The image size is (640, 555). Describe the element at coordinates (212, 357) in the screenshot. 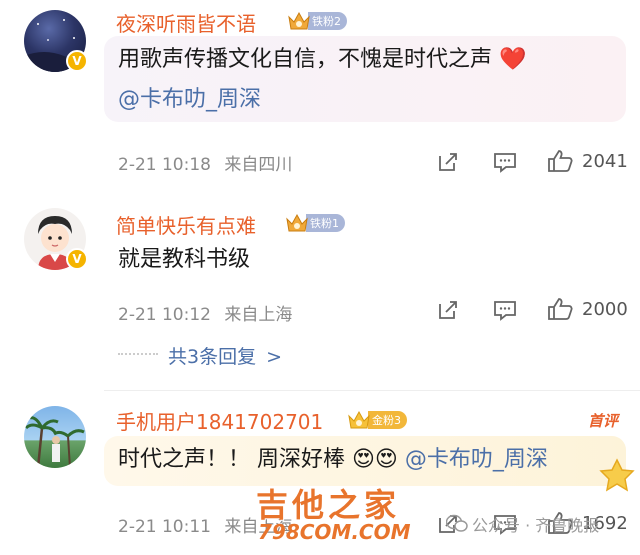

I see `replies-label: 共3条回复` at that location.